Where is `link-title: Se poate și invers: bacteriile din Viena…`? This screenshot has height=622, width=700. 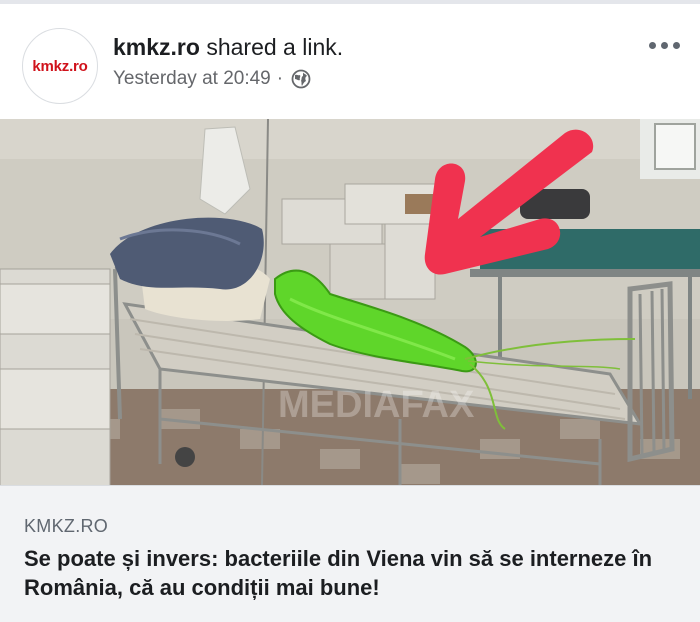 link-title: Se poate și invers: bacteriile din Viena… is located at coordinates (354, 573).